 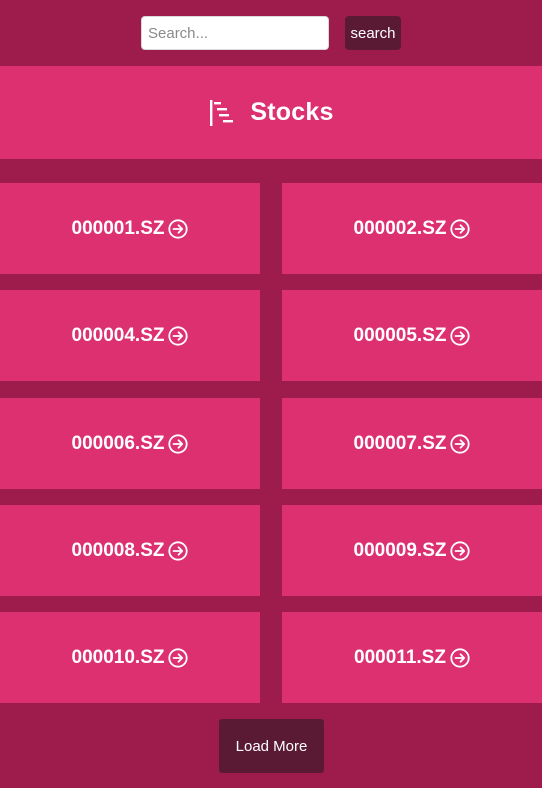 I want to click on stock-tile: 000002.SZ, so click(x=412, y=228).